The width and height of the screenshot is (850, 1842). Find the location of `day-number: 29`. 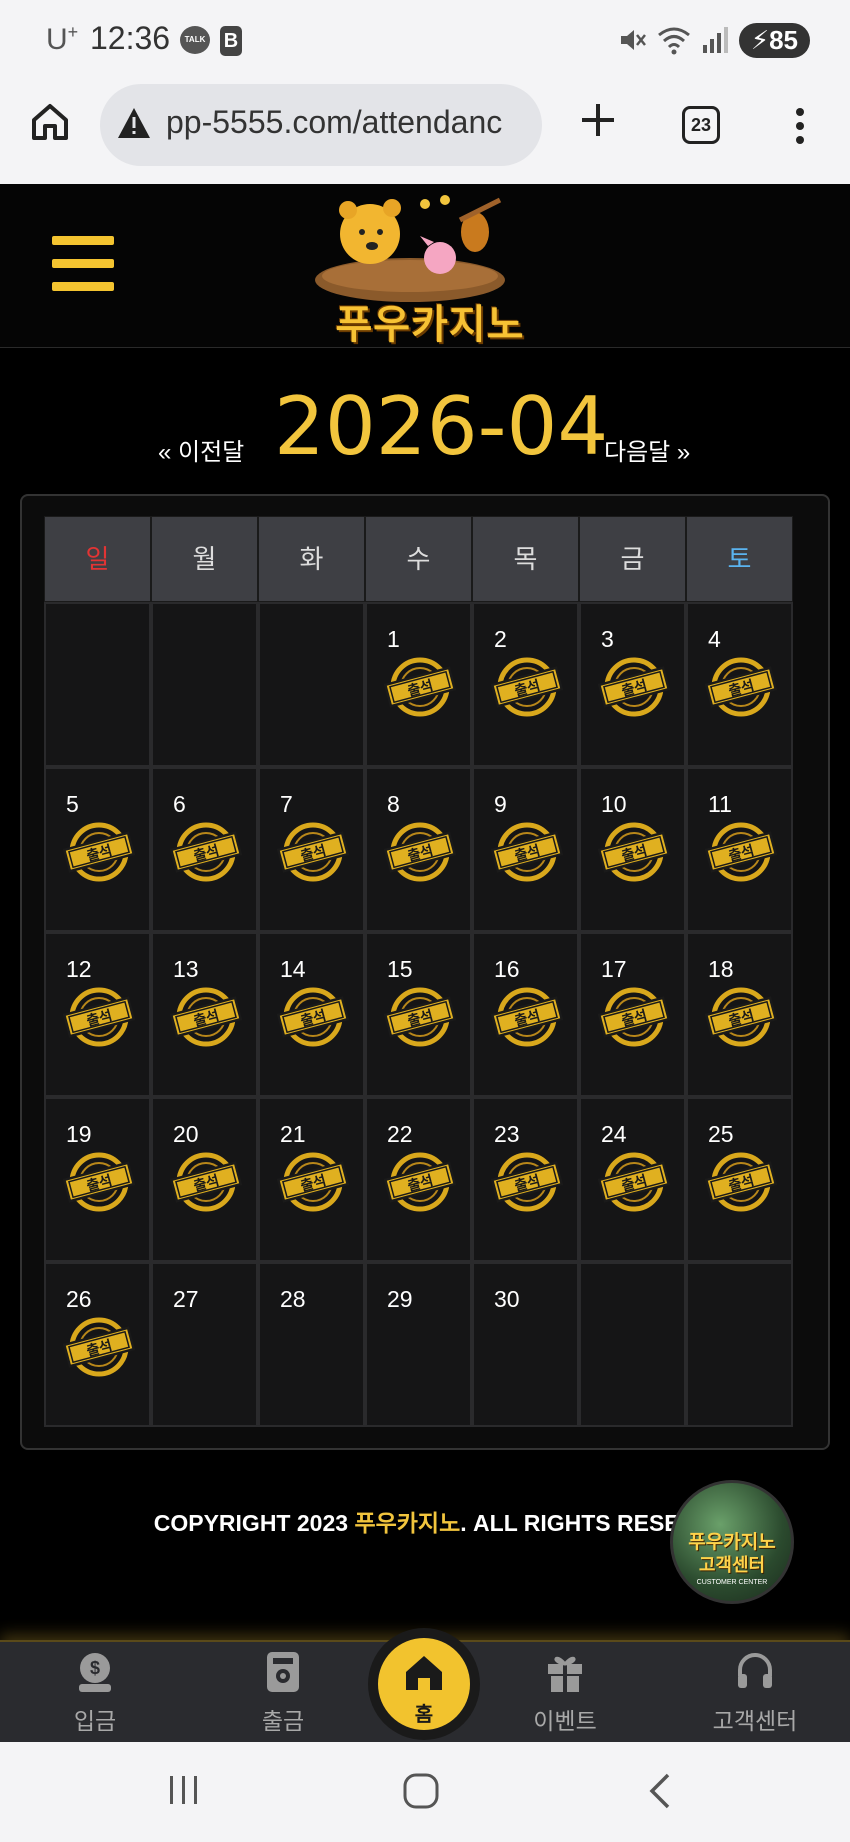

day-number: 29 is located at coordinates (400, 1299).